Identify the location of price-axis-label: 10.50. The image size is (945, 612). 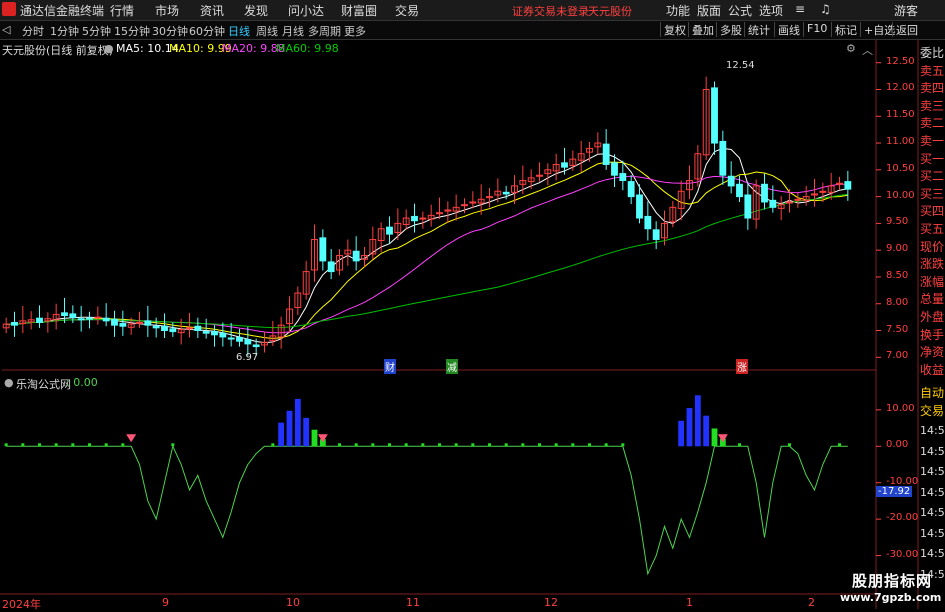
(900, 168).